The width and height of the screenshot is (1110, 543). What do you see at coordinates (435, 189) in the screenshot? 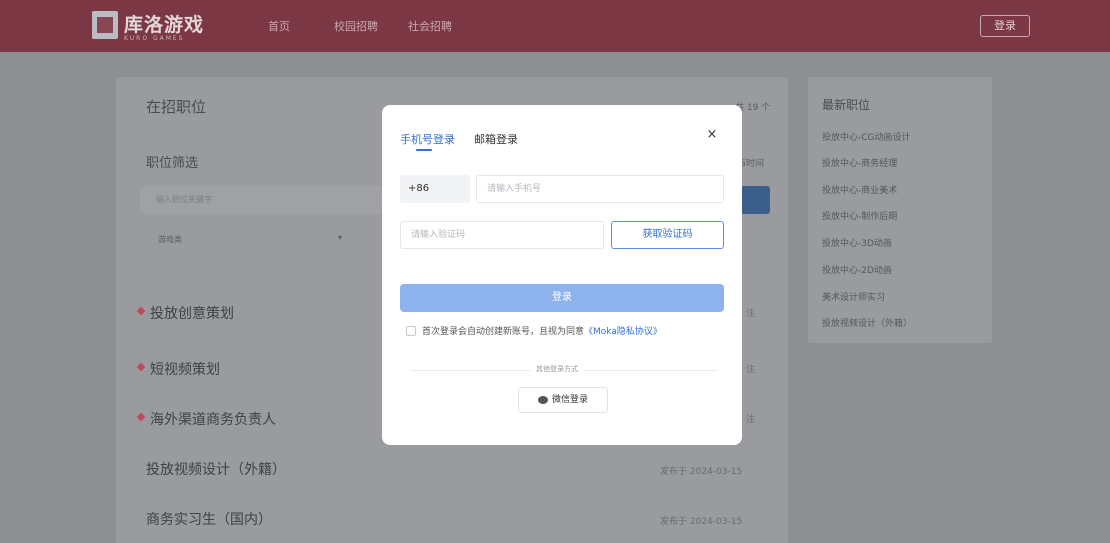
I see `country-code-select: +86` at bounding box center [435, 189].